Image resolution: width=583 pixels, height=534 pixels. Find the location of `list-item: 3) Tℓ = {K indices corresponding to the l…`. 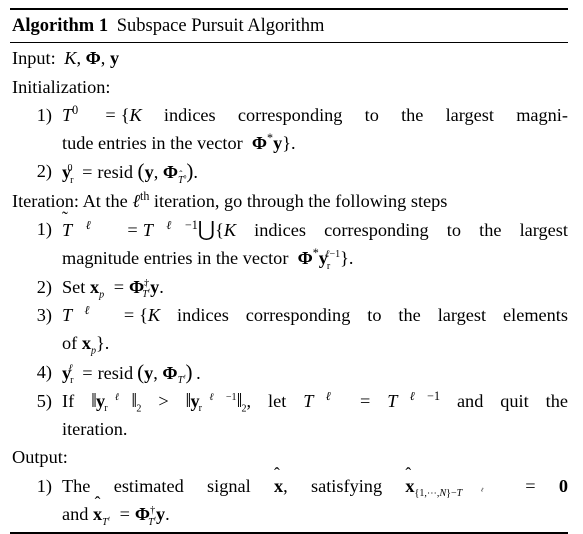

list-item: 3) Tℓ = {K indices corresponding to the l… is located at coordinates (289, 329).